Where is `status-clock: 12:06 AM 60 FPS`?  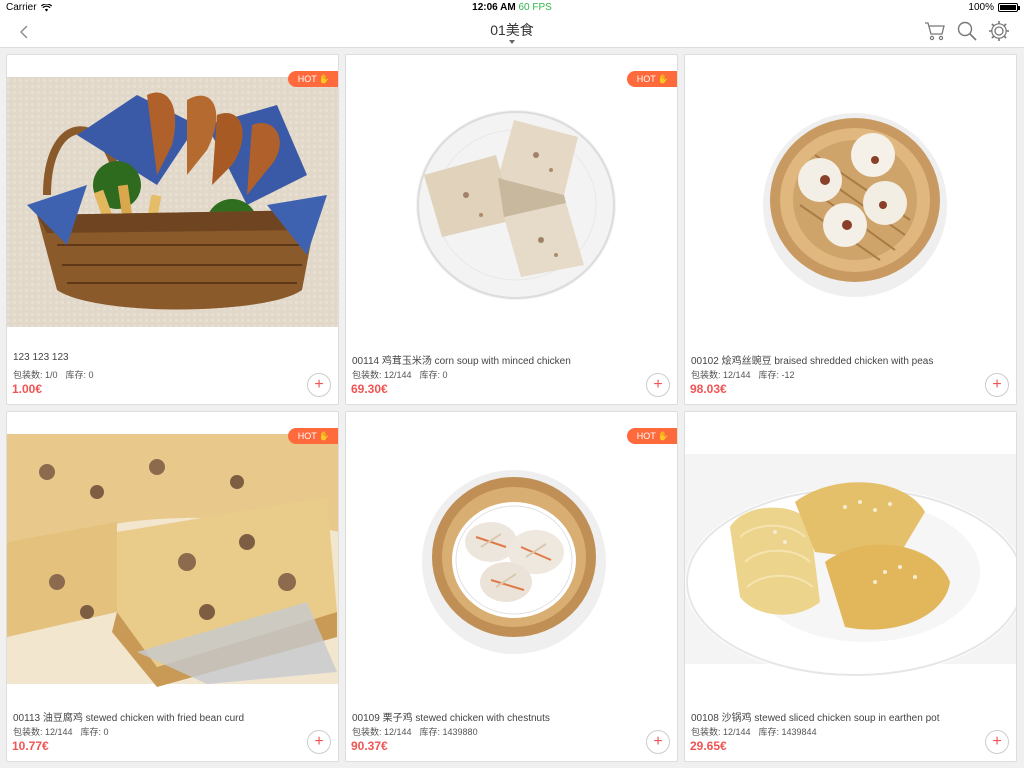
status-clock: 12:06 AM 60 FPS is located at coordinates (512, 7).